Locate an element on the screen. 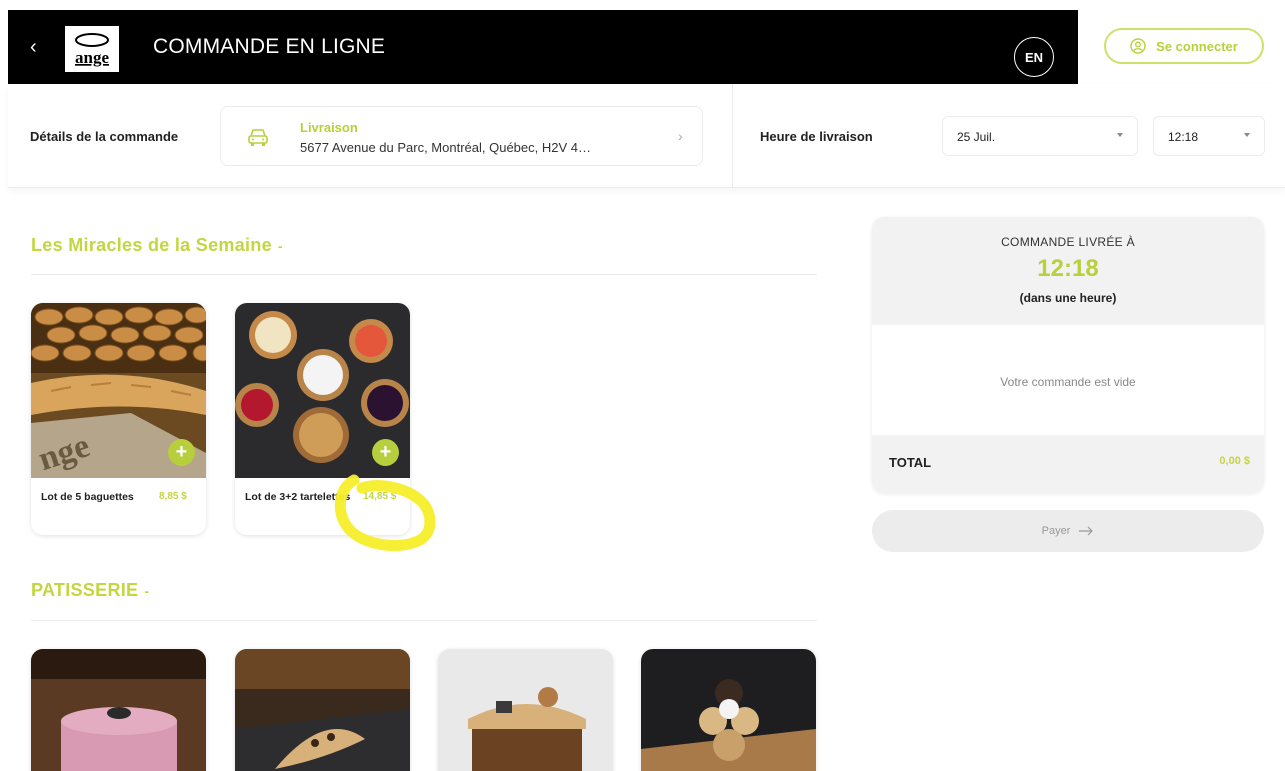 The image size is (1285, 771). product-image-cake is located at coordinates (525, 710).